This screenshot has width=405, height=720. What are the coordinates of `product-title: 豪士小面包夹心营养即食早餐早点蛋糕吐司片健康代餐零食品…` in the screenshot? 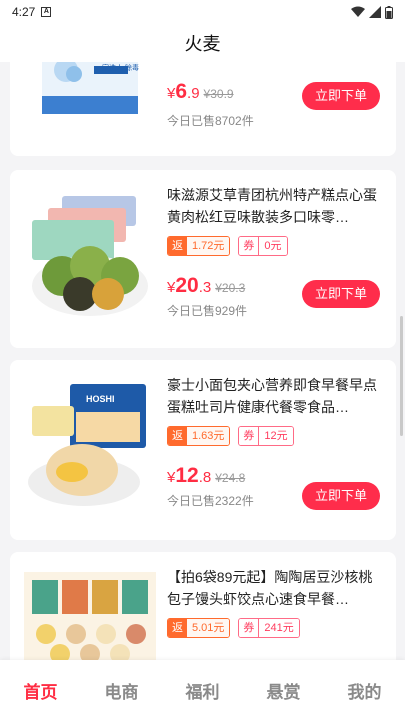 It's located at (272, 396).